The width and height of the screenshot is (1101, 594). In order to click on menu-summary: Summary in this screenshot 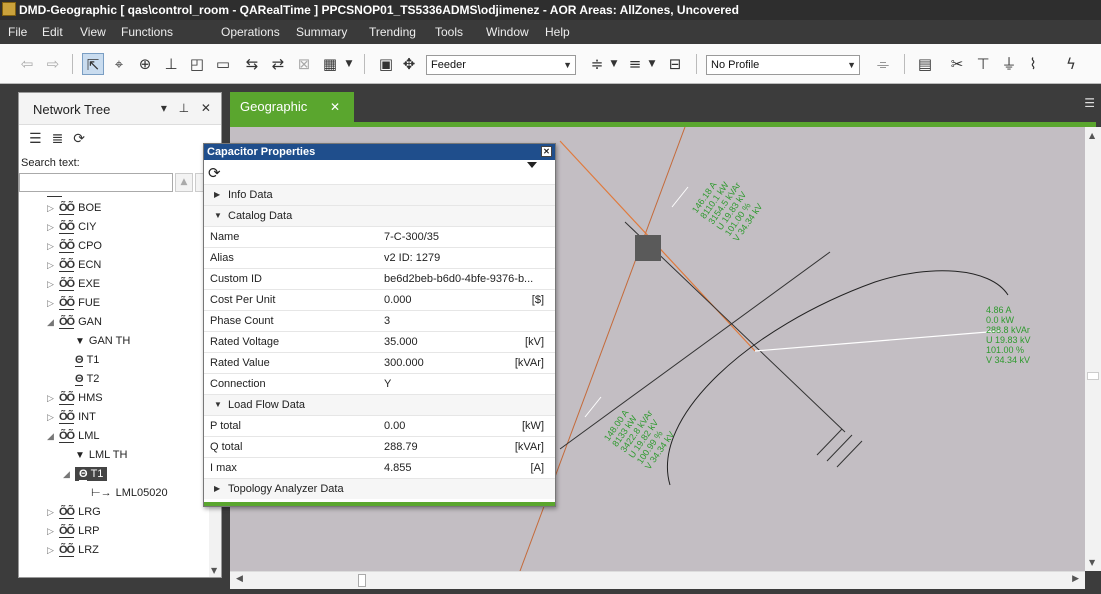, I will do `click(321, 32)`.